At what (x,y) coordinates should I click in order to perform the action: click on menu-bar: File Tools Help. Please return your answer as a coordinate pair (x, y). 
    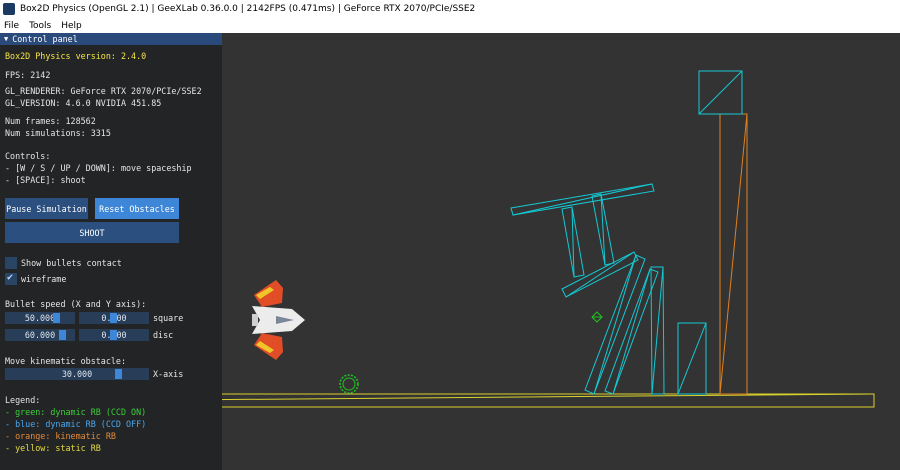
    Looking at the image, I should click on (450, 25).